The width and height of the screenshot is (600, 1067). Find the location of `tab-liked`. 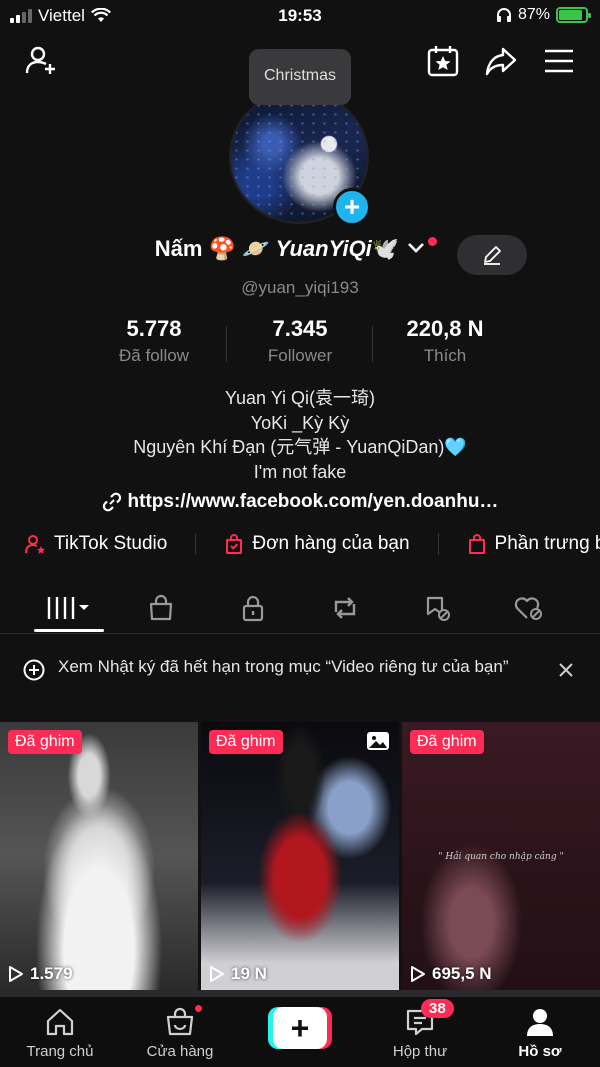

tab-liked is located at coordinates (529, 608).